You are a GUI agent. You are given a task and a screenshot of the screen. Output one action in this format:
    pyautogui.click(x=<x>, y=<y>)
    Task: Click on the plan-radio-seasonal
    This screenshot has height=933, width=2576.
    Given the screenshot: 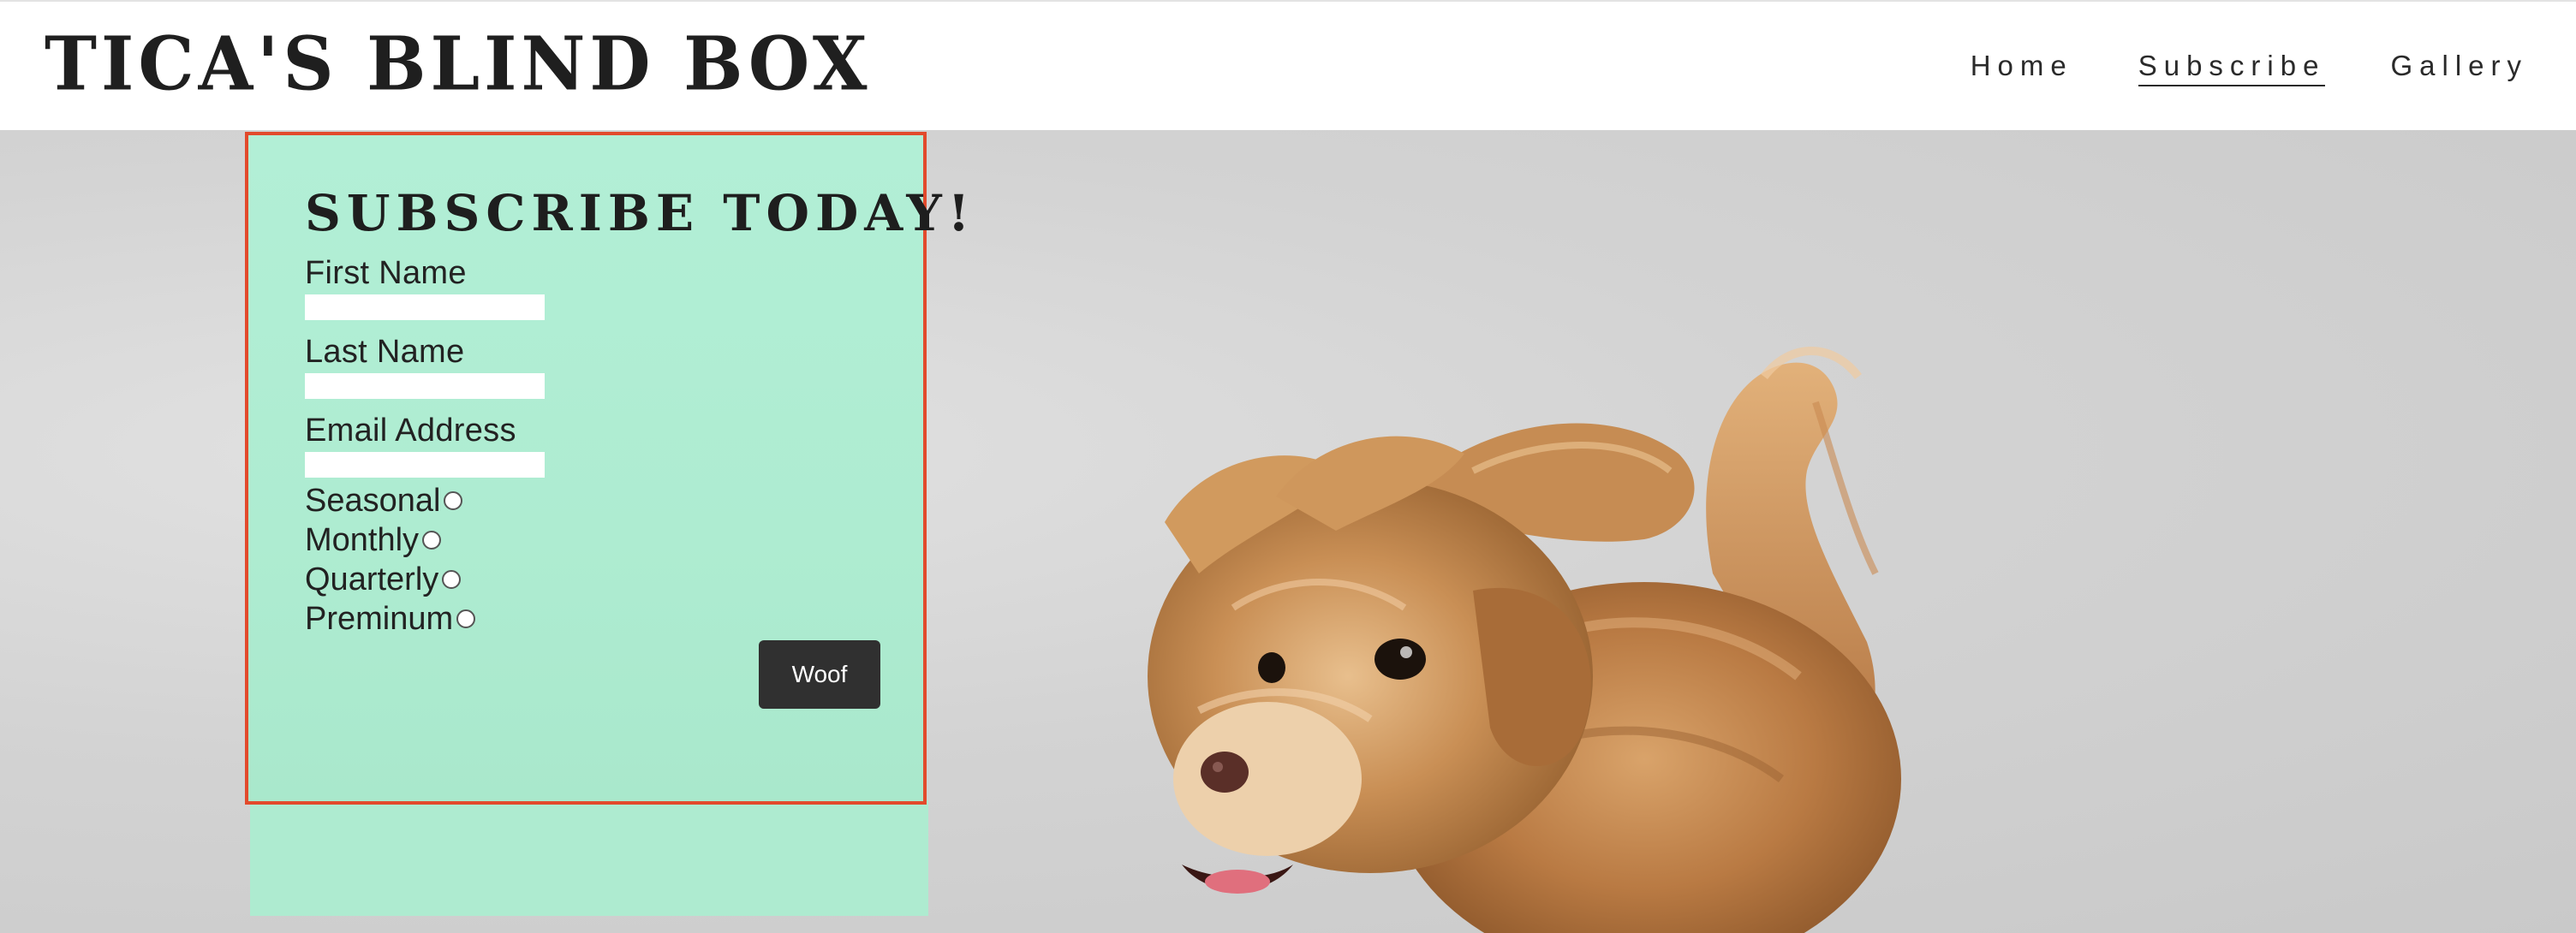 What is the action you would take?
    pyautogui.click(x=453, y=500)
    